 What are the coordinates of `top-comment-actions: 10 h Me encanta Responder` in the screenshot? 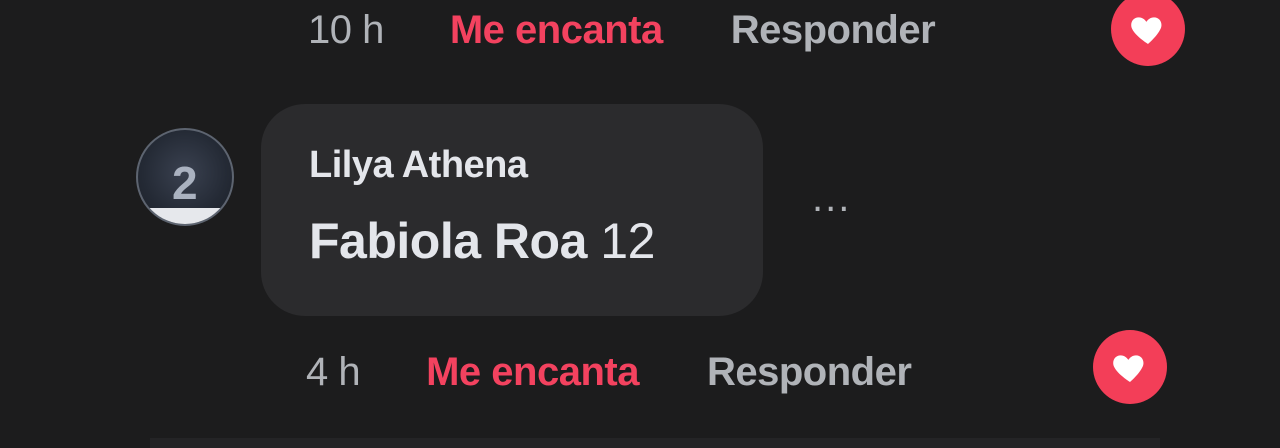 It's located at (622, 30).